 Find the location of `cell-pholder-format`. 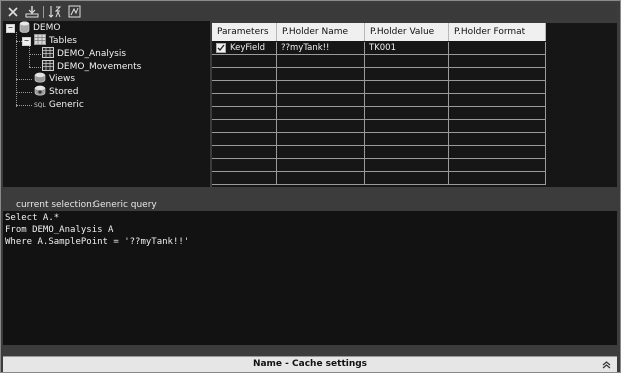

cell-pholder-format is located at coordinates (497, 48).